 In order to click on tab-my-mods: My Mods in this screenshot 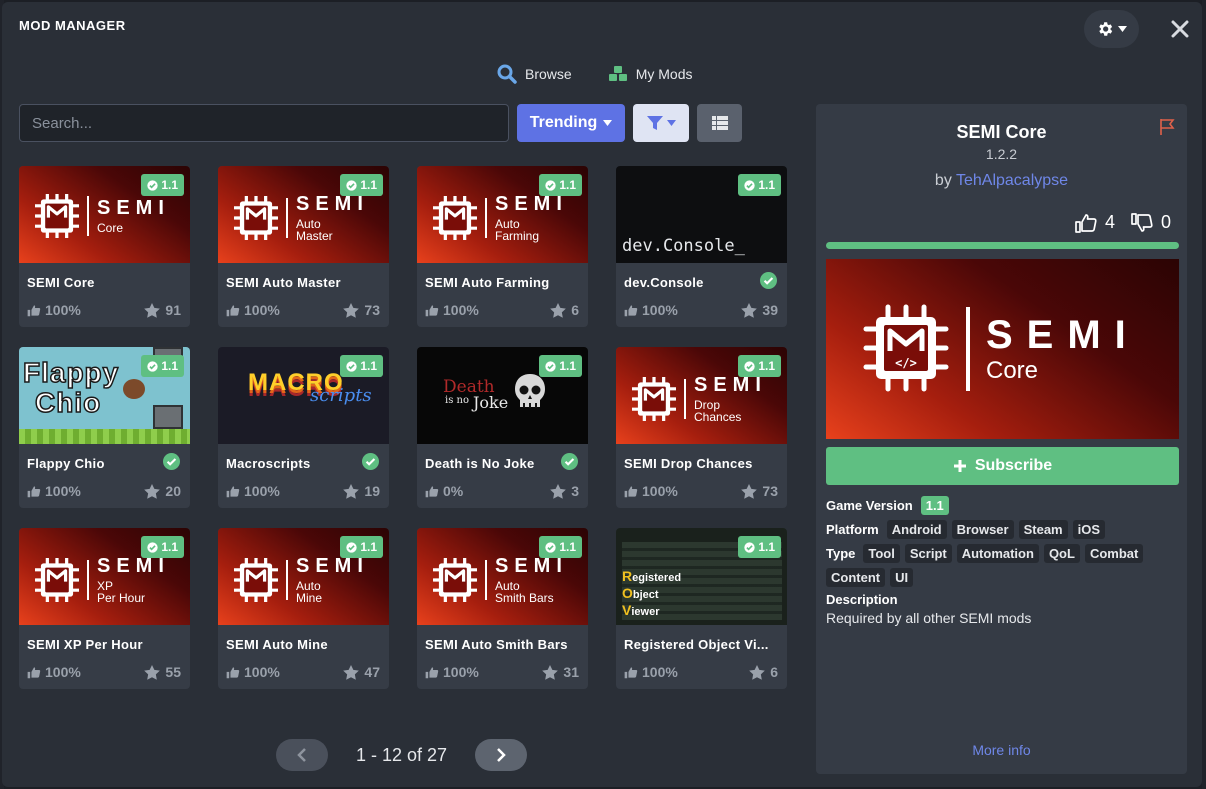, I will do `click(650, 74)`.